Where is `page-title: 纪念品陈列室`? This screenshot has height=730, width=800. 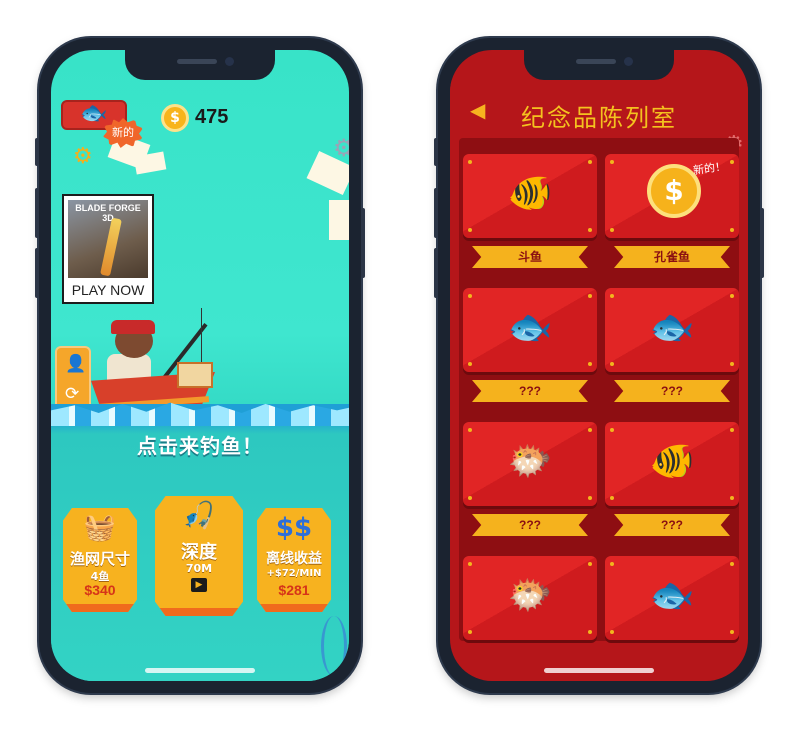
page-title: 纪念品陈列室 is located at coordinates (599, 118).